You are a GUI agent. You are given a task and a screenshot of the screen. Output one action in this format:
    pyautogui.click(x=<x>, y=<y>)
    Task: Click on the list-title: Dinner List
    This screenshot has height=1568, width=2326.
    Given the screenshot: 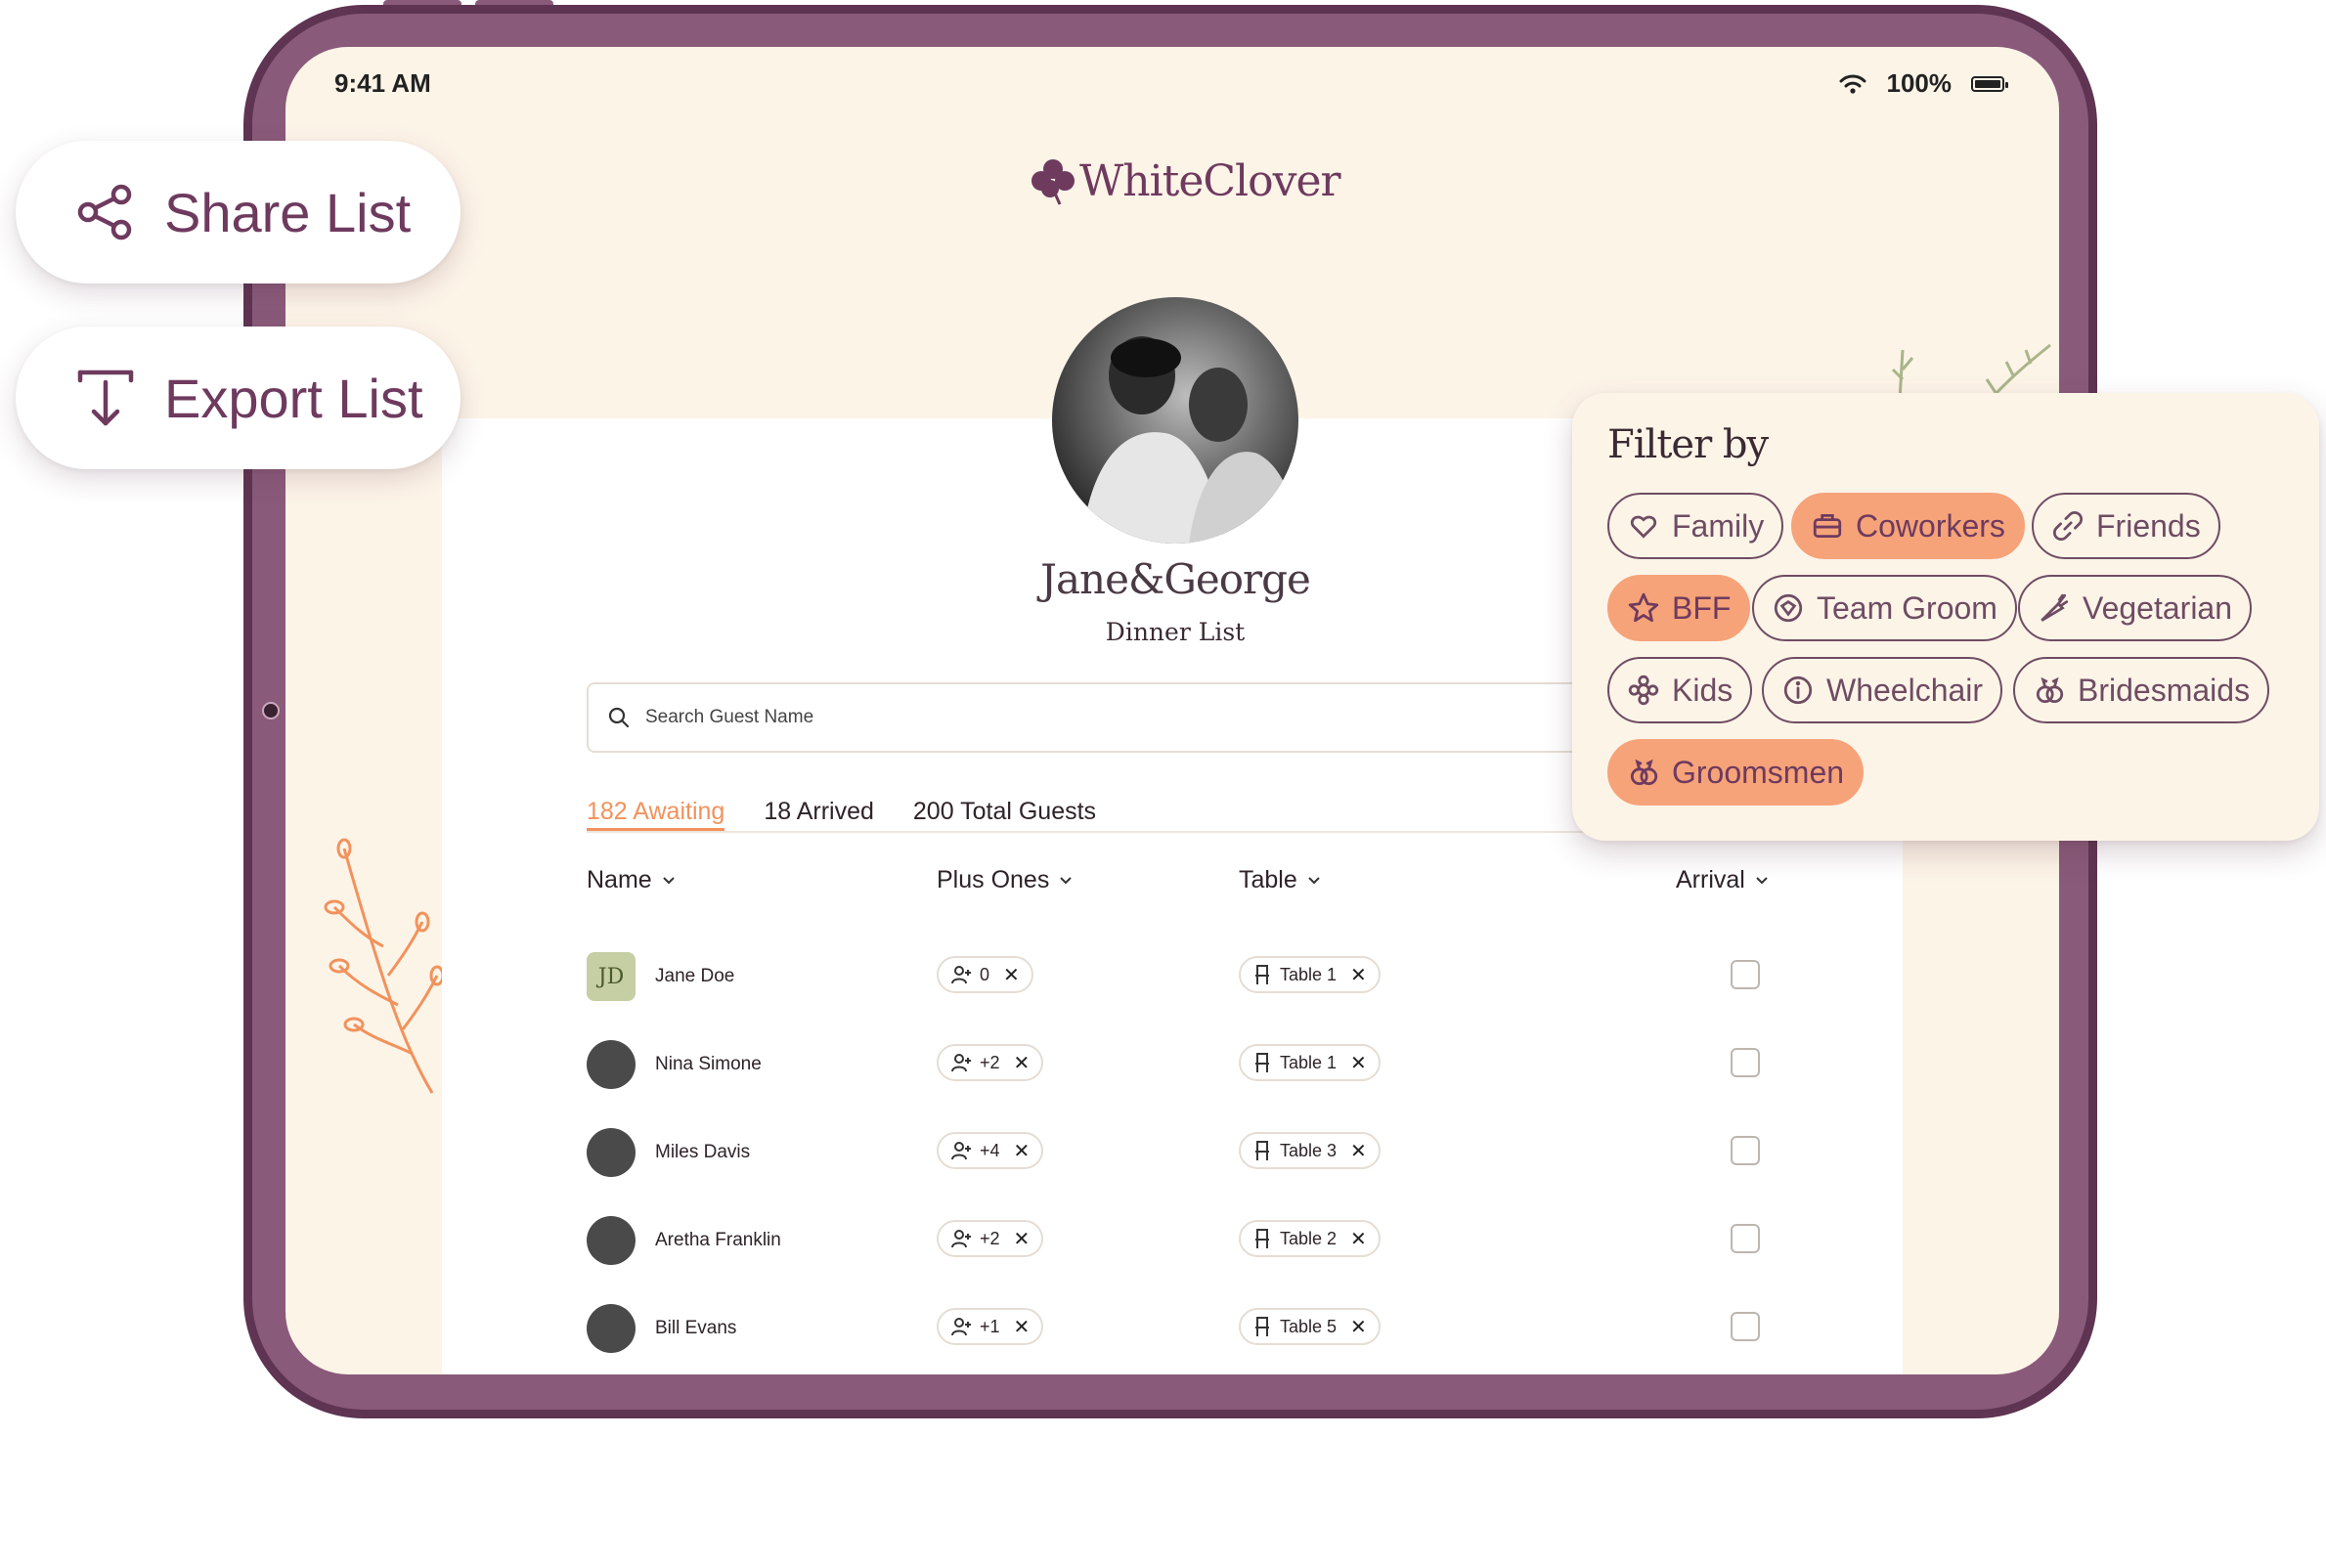 What is the action you would take?
    pyautogui.click(x=1176, y=632)
    